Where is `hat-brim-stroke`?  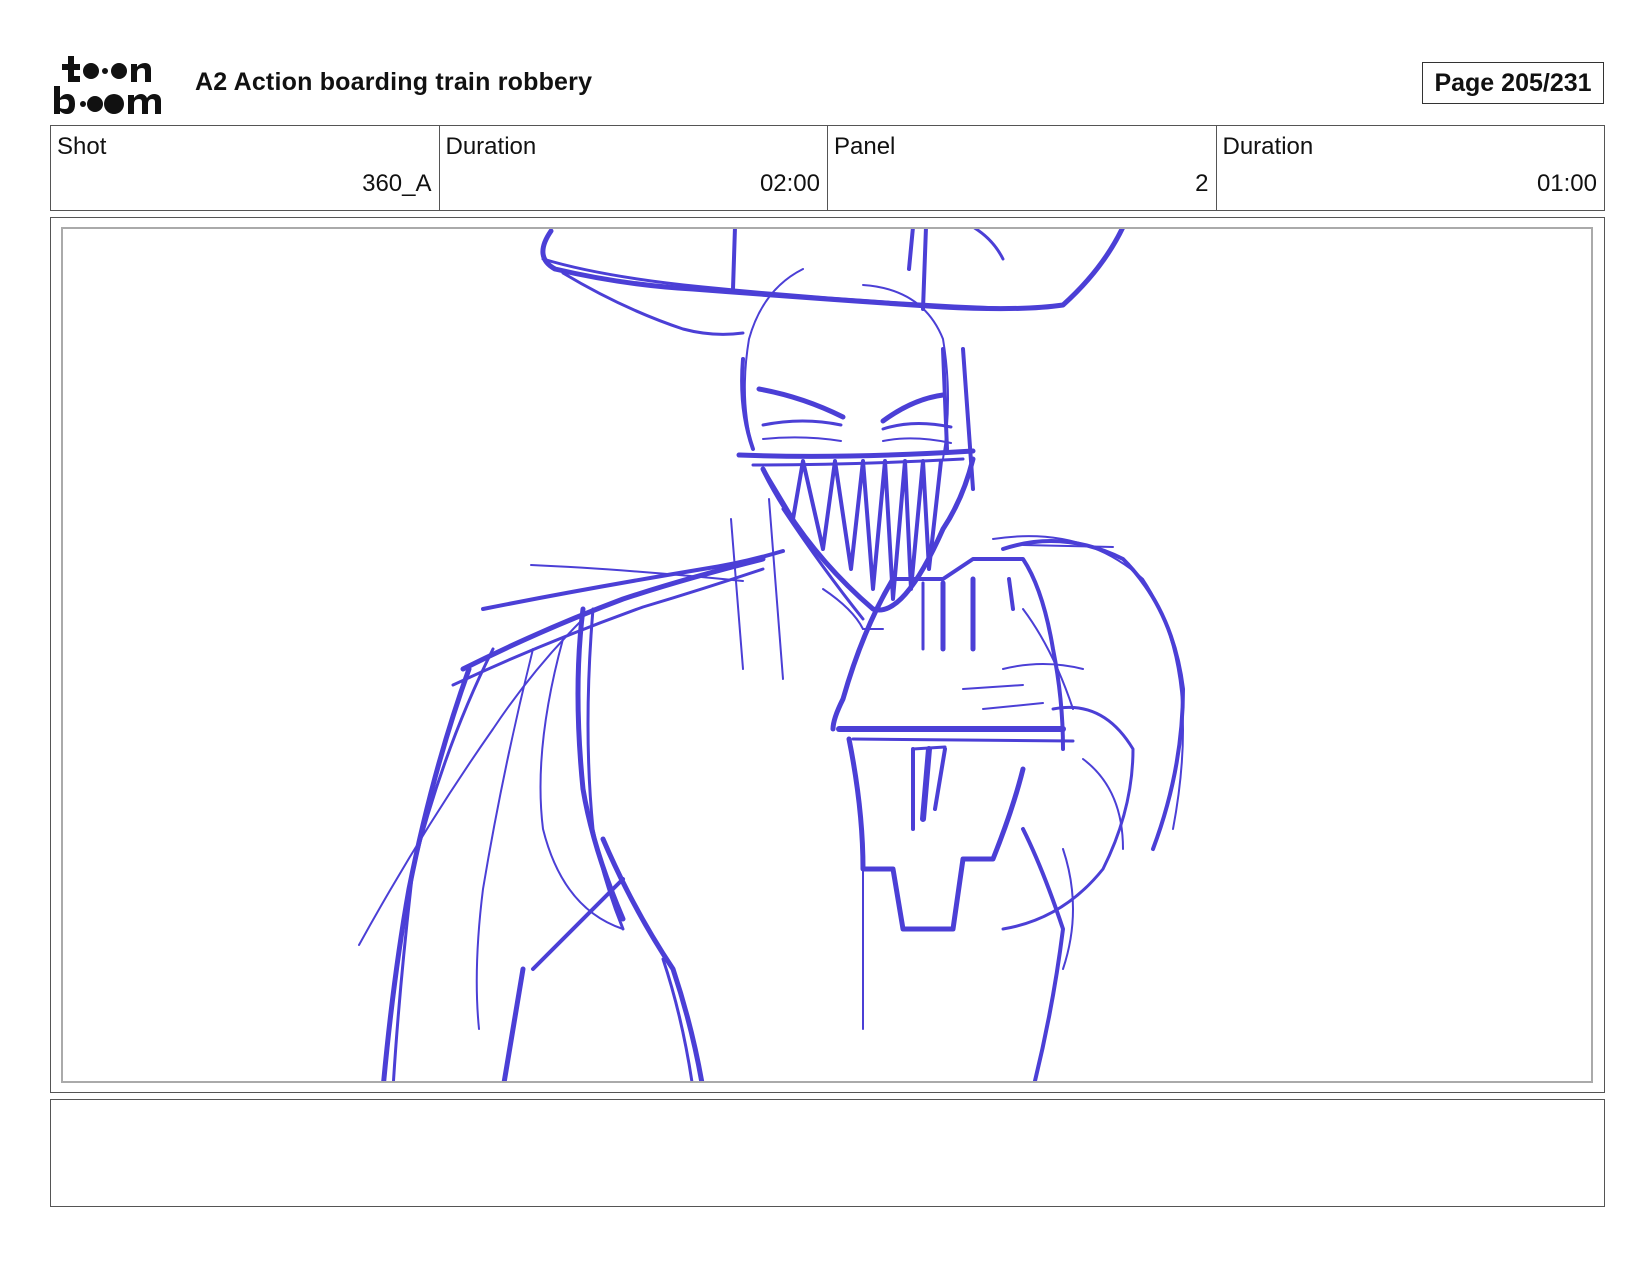 hat-brim-stroke is located at coordinates (832, 270).